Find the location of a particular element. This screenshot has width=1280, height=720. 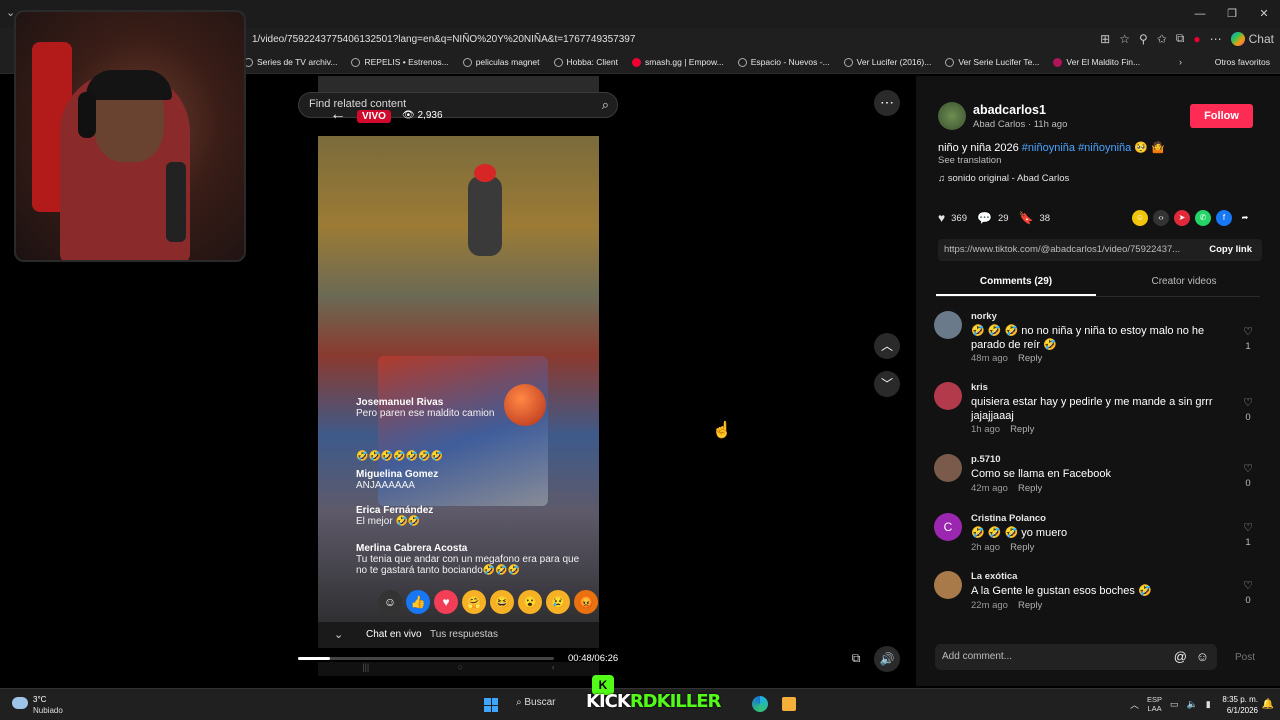

extensions-icon: ⚲ is located at coordinates (1143, 39).